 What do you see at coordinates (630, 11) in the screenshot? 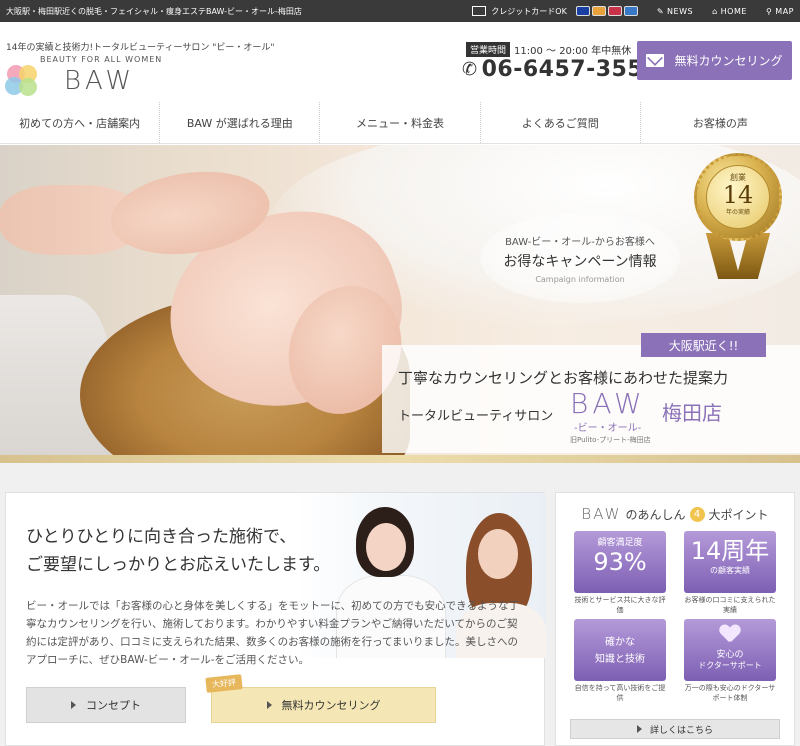
I see `amex-icon` at bounding box center [630, 11].